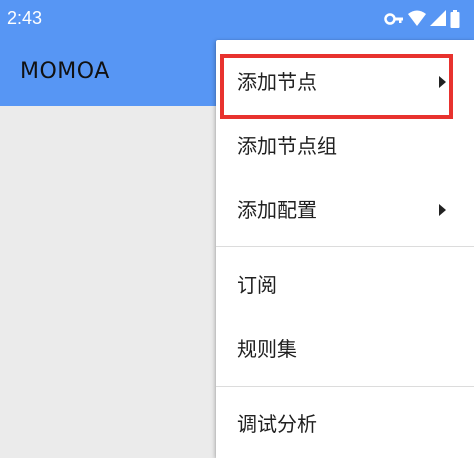 The image size is (474, 458). I want to click on menu-item-add-node: 添加节点, so click(345, 82).